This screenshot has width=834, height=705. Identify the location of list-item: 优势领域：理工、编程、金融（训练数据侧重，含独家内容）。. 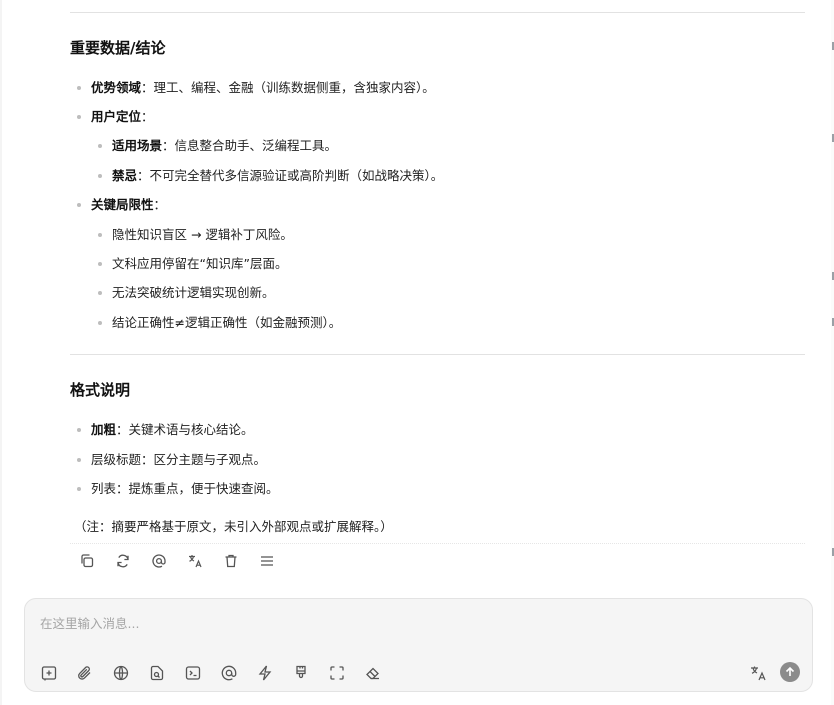
(256, 88).